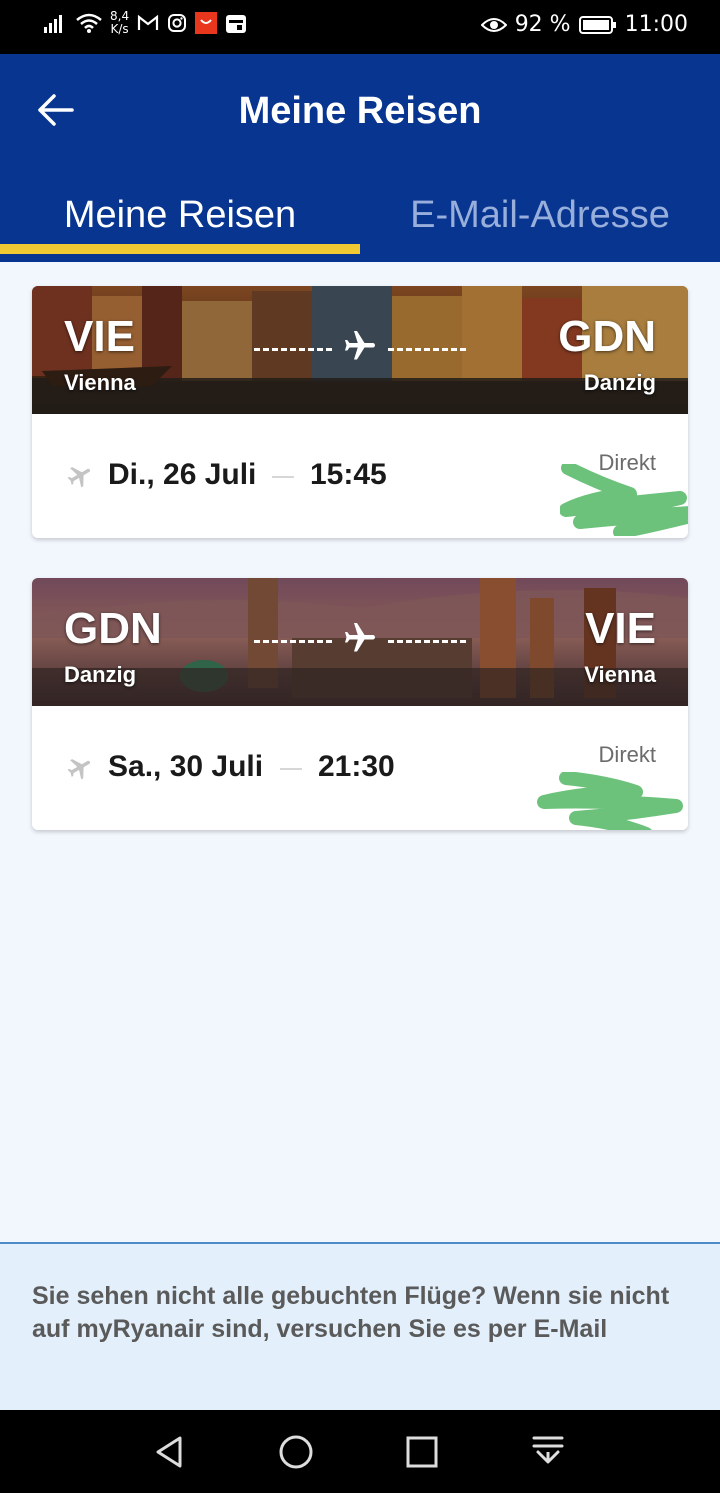 This screenshot has height=1493, width=720. Describe the element at coordinates (597, 25) in the screenshot. I see `battery-icon` at that location.